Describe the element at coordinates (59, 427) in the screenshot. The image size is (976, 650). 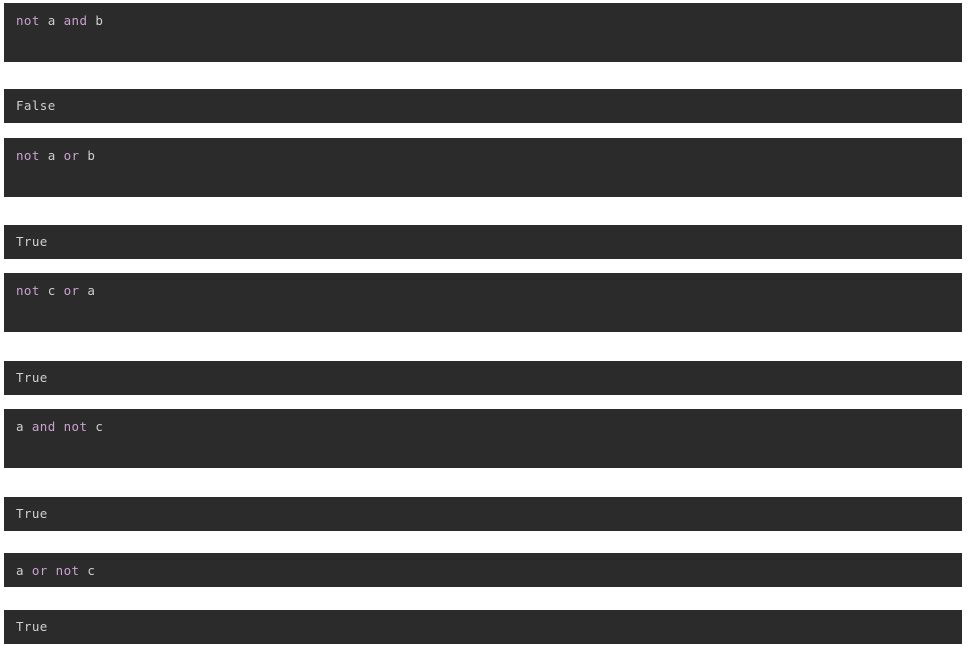
I see `code-line: a and not c` at that location.